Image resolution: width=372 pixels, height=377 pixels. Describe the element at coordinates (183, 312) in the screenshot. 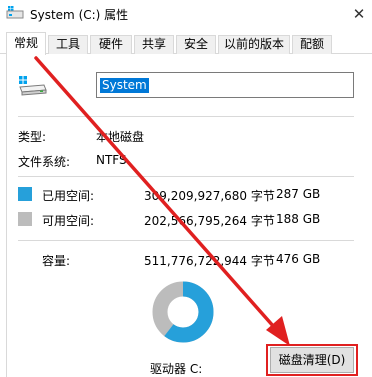

I see `disk-usage-donut` at that location.